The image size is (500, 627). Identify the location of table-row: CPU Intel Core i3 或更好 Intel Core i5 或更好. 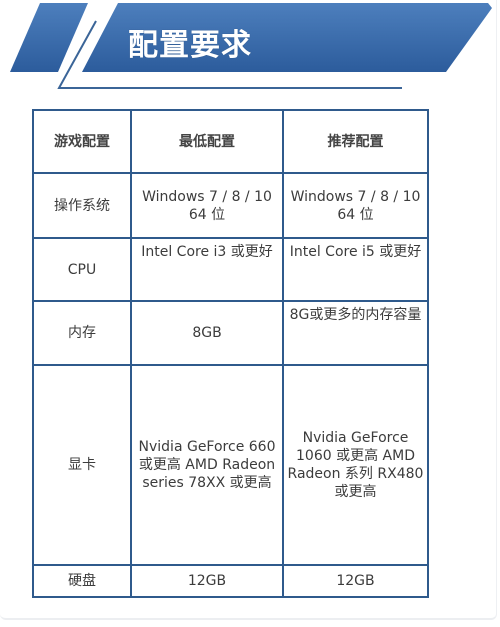
(230, 270).